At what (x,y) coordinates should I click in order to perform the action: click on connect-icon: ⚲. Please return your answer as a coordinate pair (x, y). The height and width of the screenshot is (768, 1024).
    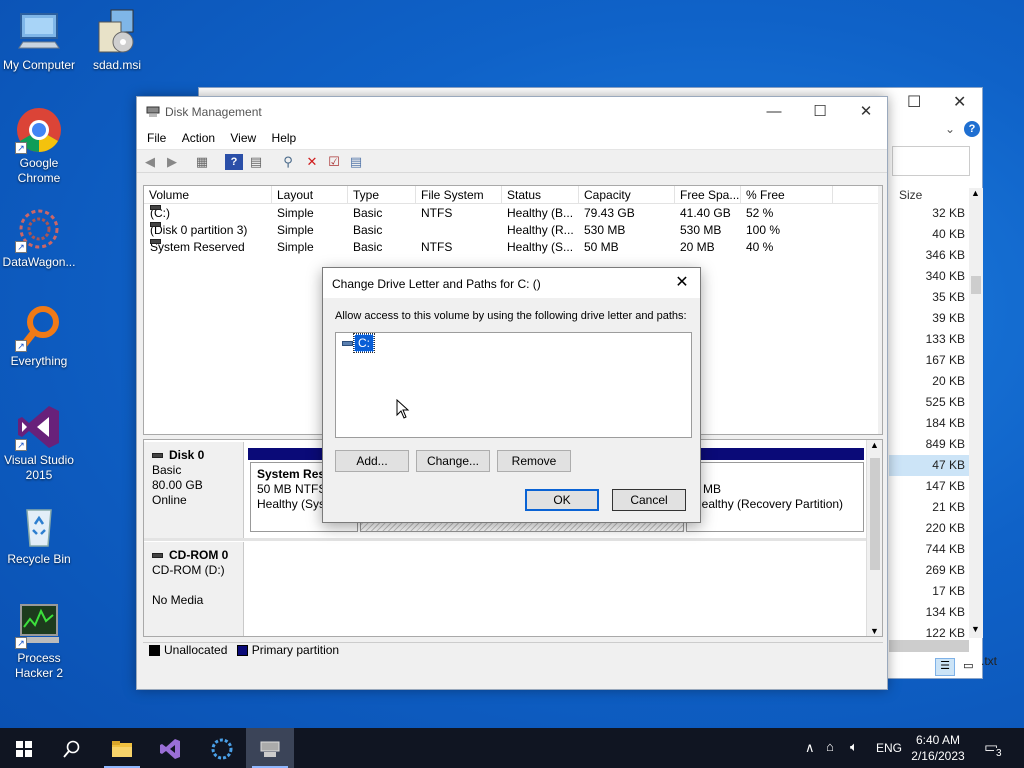
    Looking at the image, I should click on (288, 162).